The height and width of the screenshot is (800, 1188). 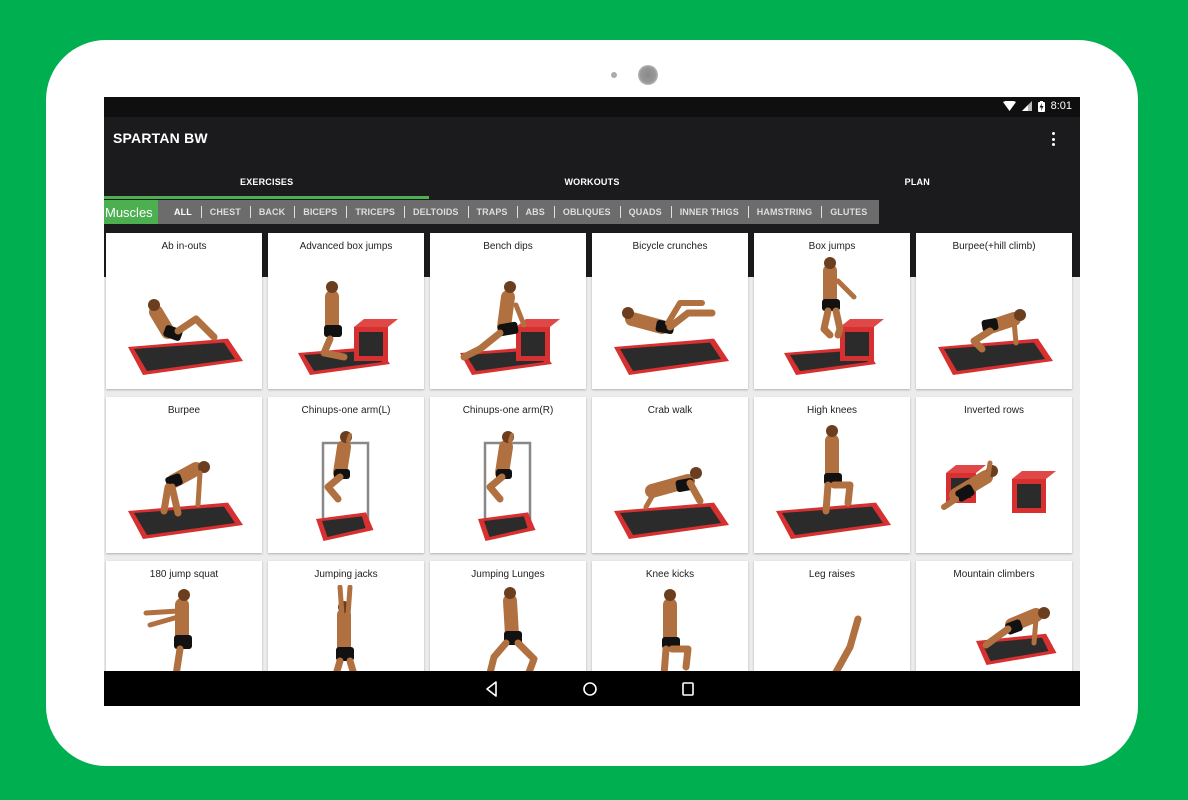 What do you see at coordinates (271, 212) in the screenshot?
I see `muscle-chip-back: BACK` at bounding box center [271, 212].